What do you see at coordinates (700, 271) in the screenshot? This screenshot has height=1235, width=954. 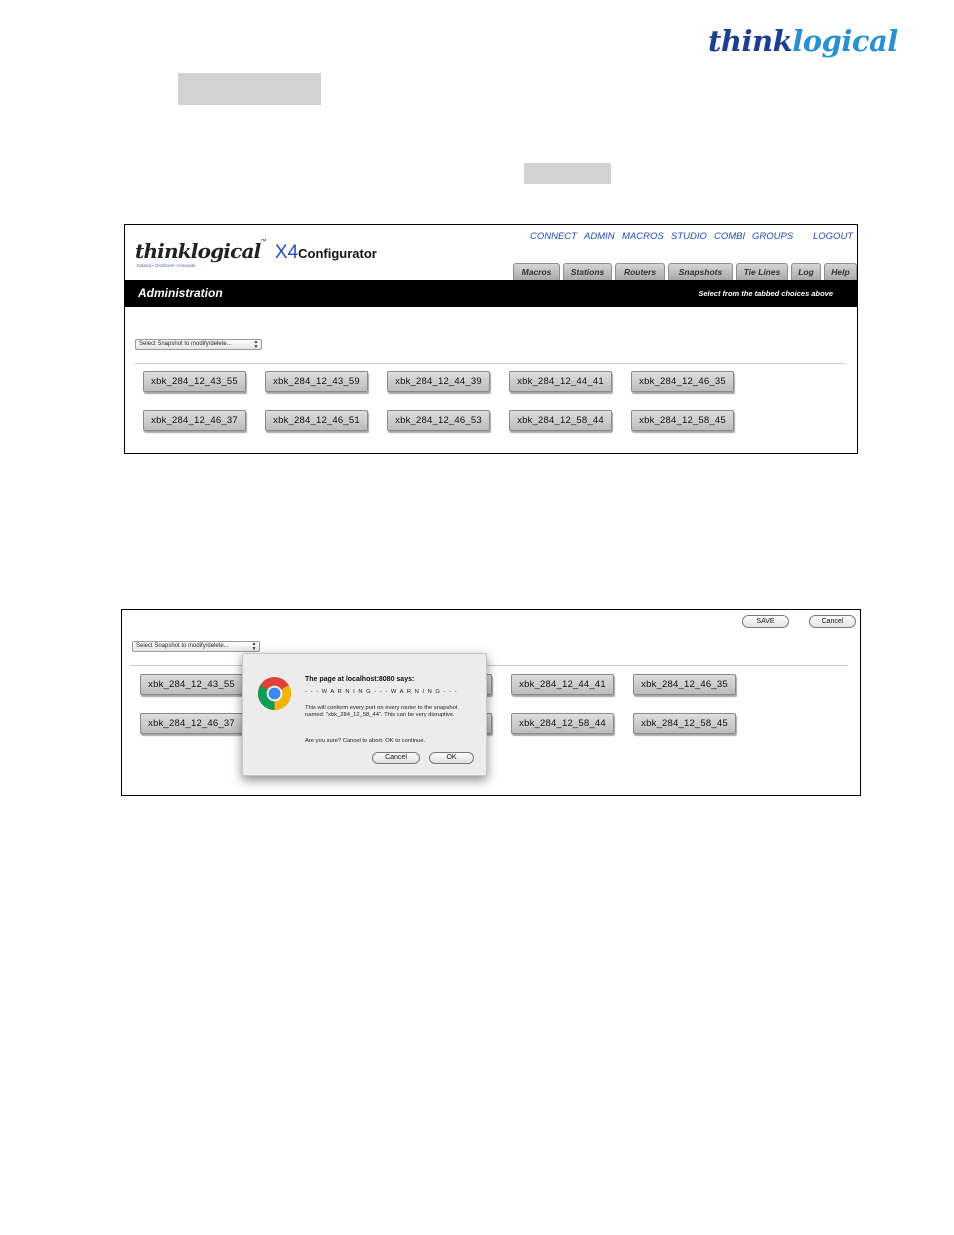 I see `tab-snapshots: Snapshots` at bounding box center [700, 271].